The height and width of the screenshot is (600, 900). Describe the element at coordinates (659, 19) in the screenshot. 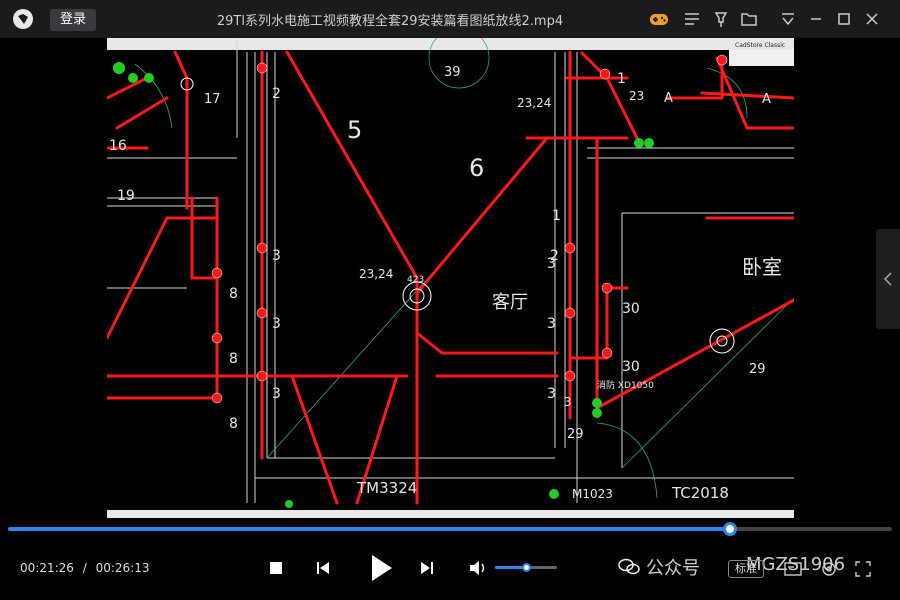

I see `gamepad-icon` at that location.